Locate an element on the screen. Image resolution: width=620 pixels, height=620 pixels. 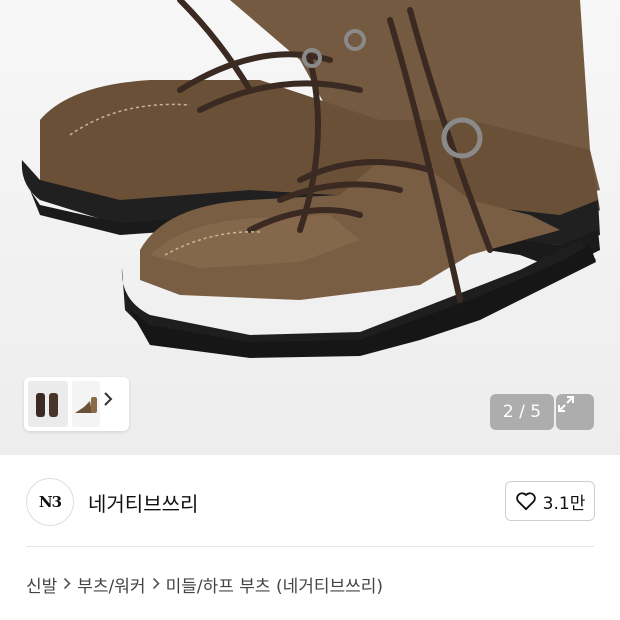
like-count: 3.1만 is located at coordinates (564, 503).